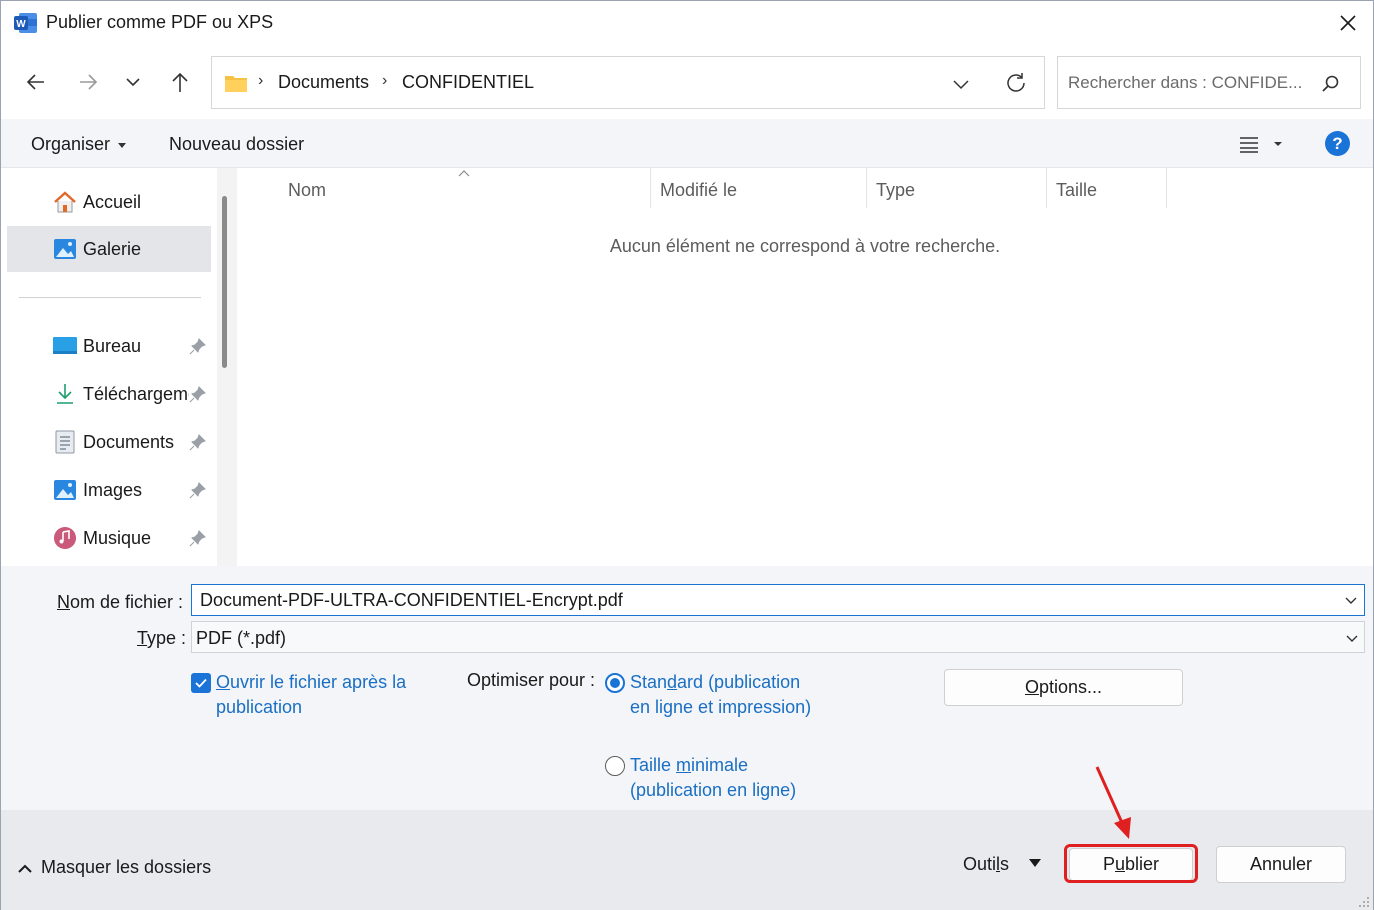  I want to click on sidebar-scrollbar, so click(227, 367).